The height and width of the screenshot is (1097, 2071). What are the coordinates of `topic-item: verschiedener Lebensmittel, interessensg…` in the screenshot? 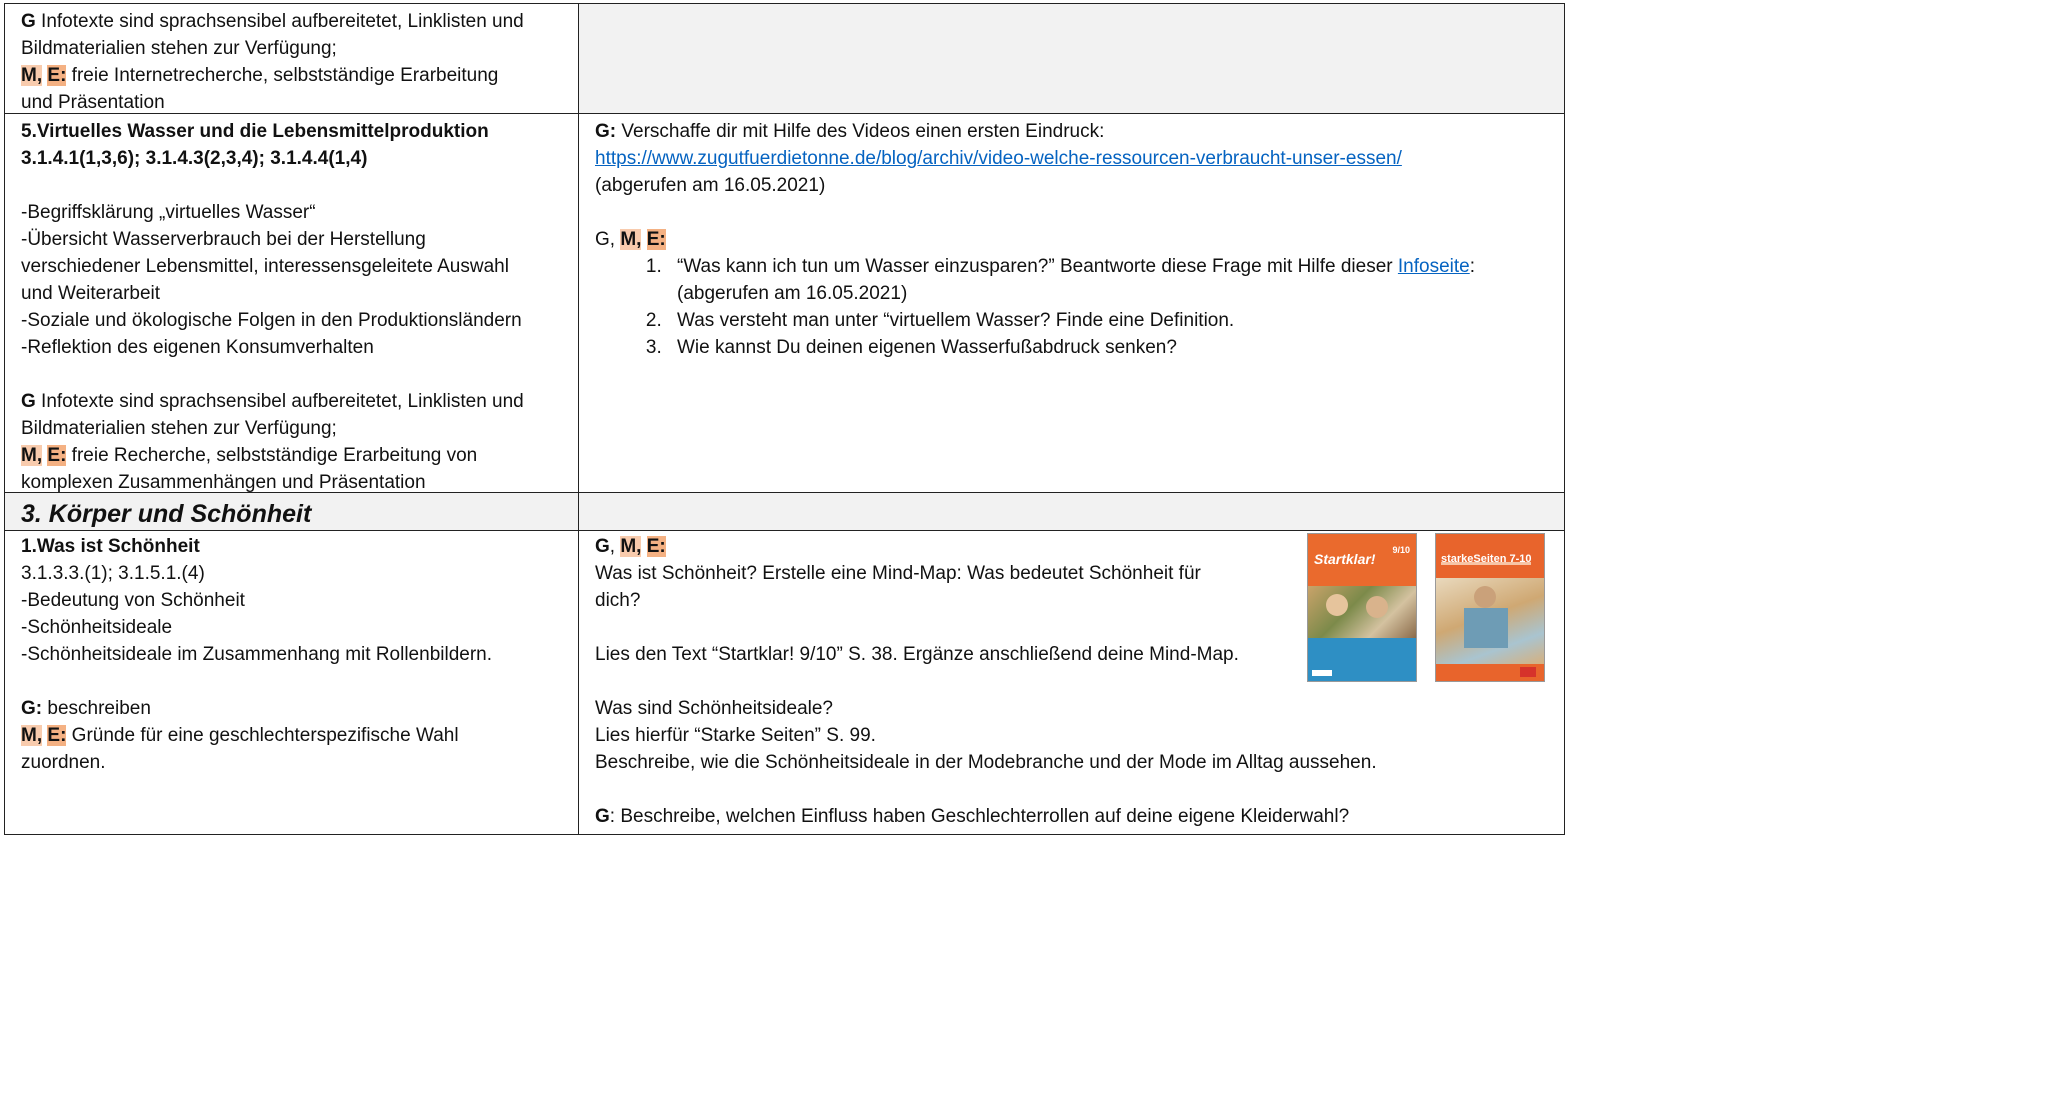 It's located at (265, 266).